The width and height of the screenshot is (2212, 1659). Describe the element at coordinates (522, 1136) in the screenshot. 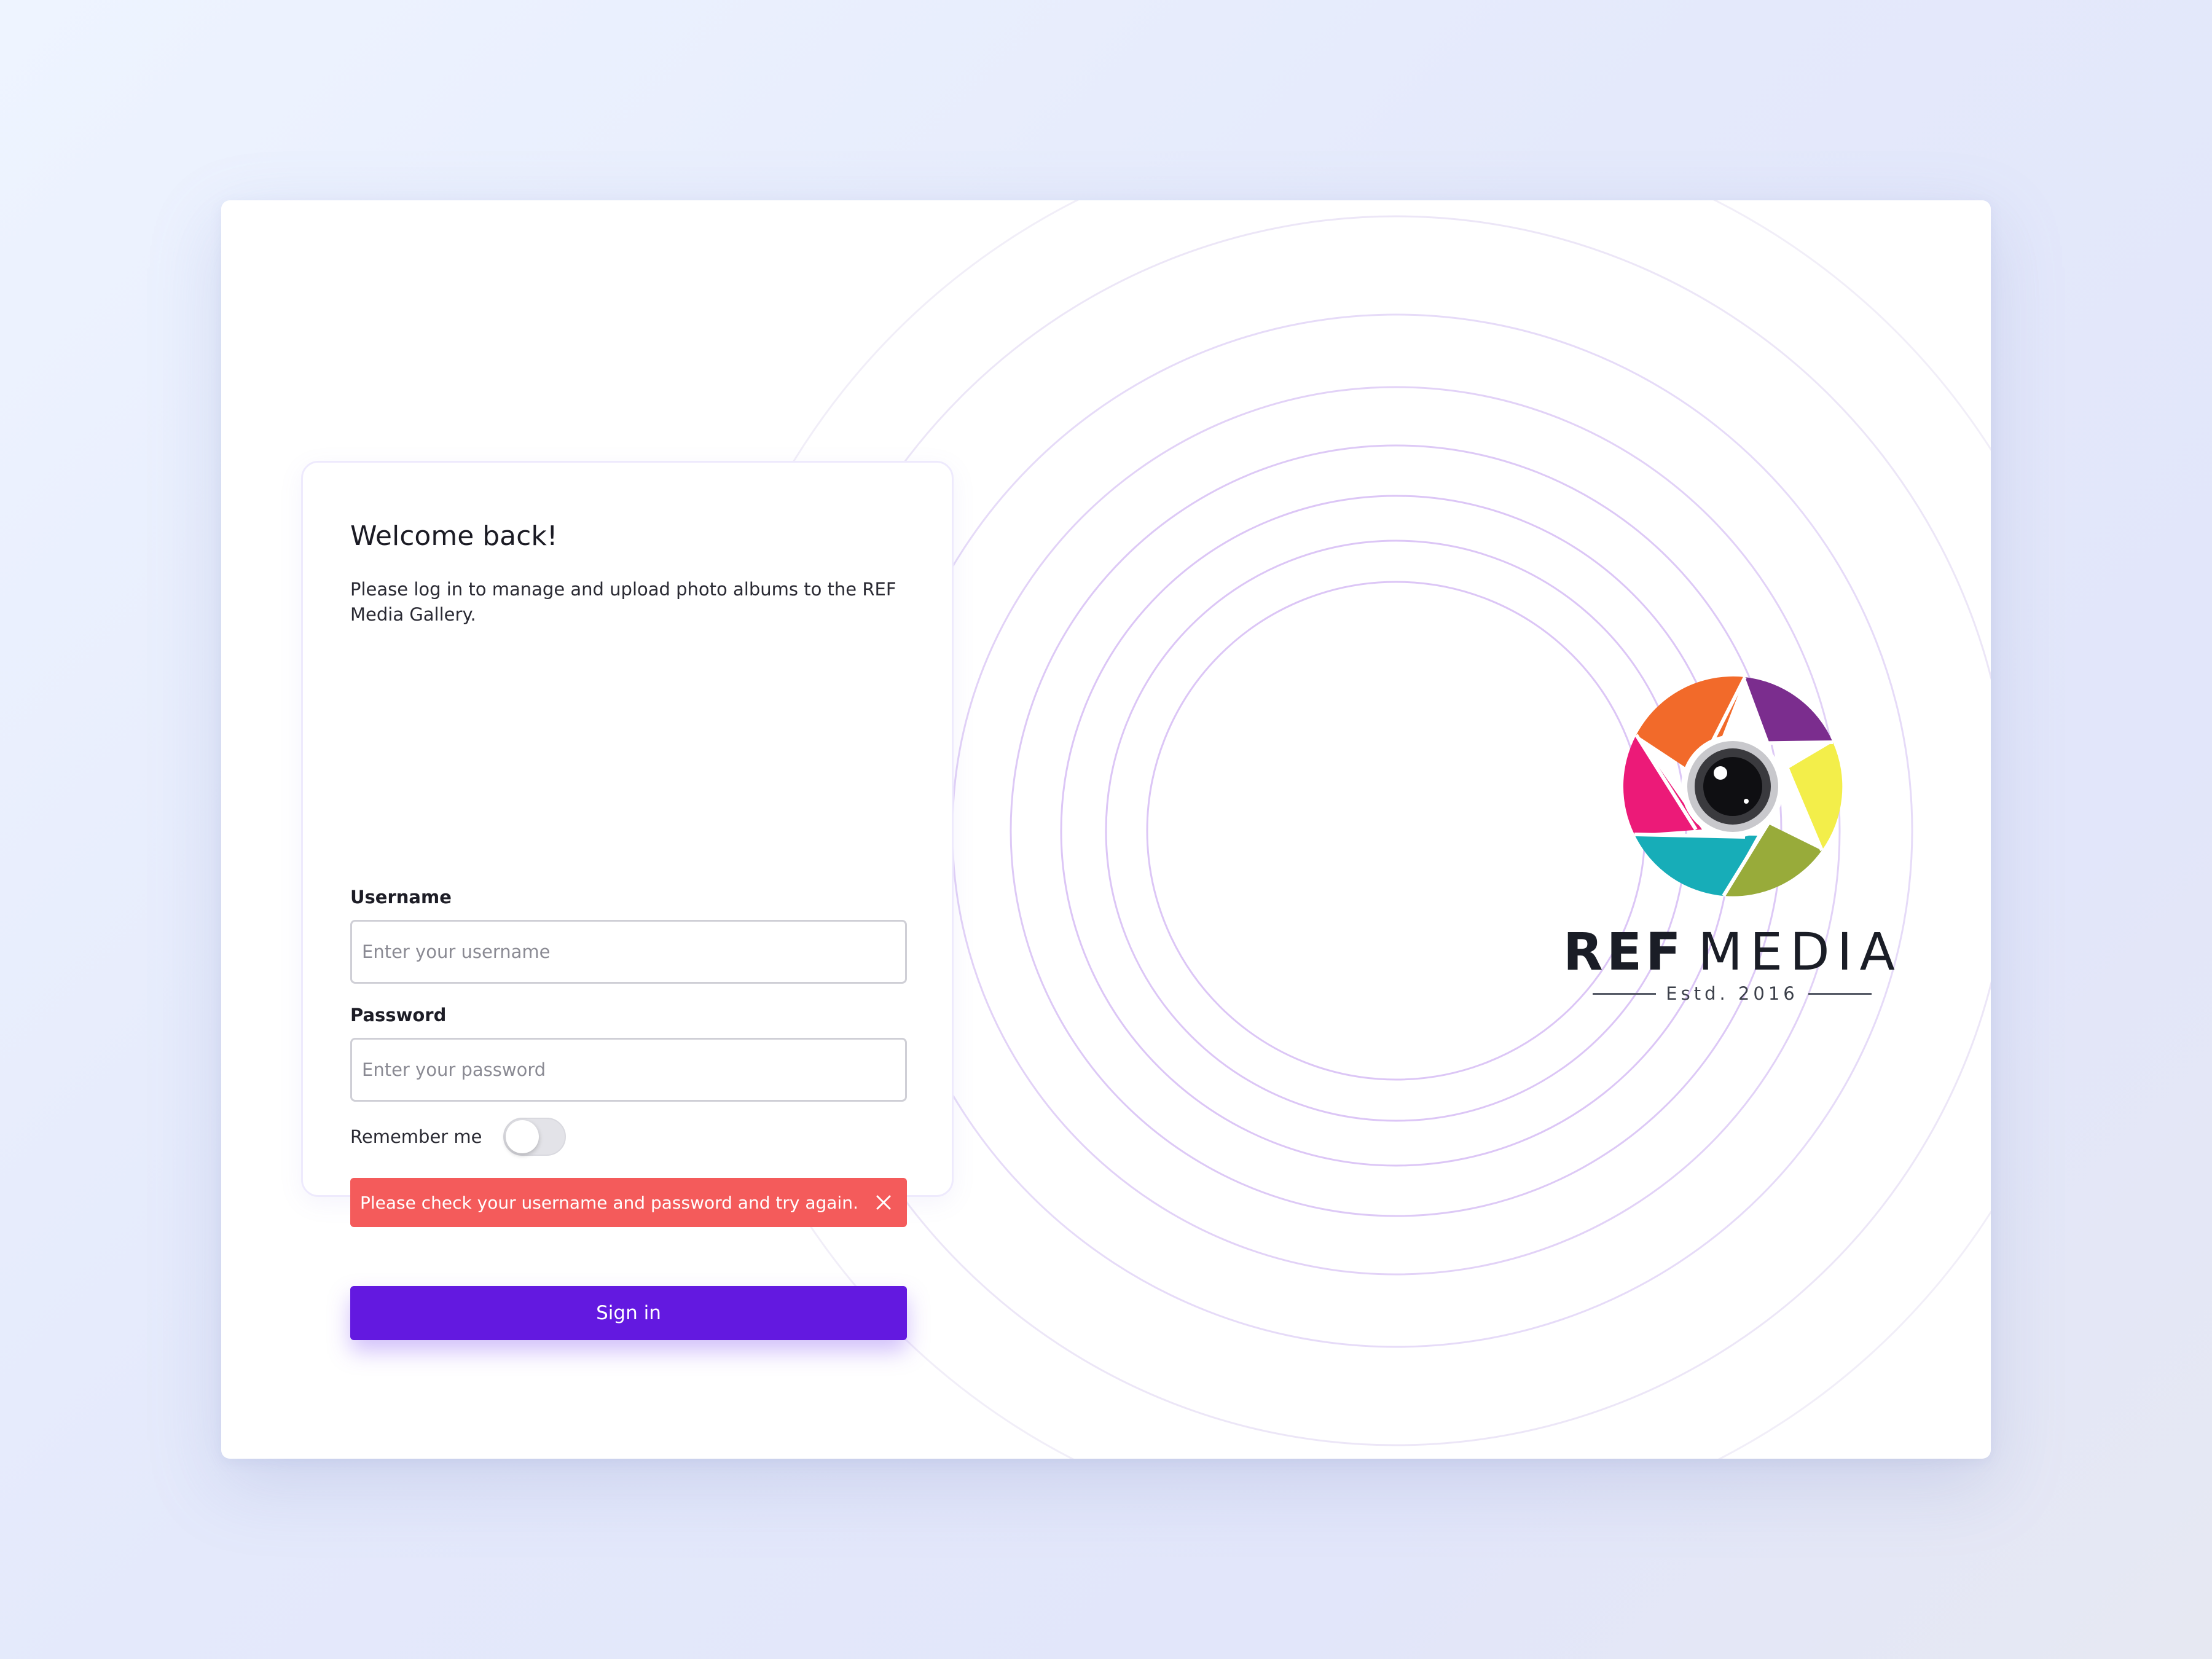

I see `toggle-knob` at that location.